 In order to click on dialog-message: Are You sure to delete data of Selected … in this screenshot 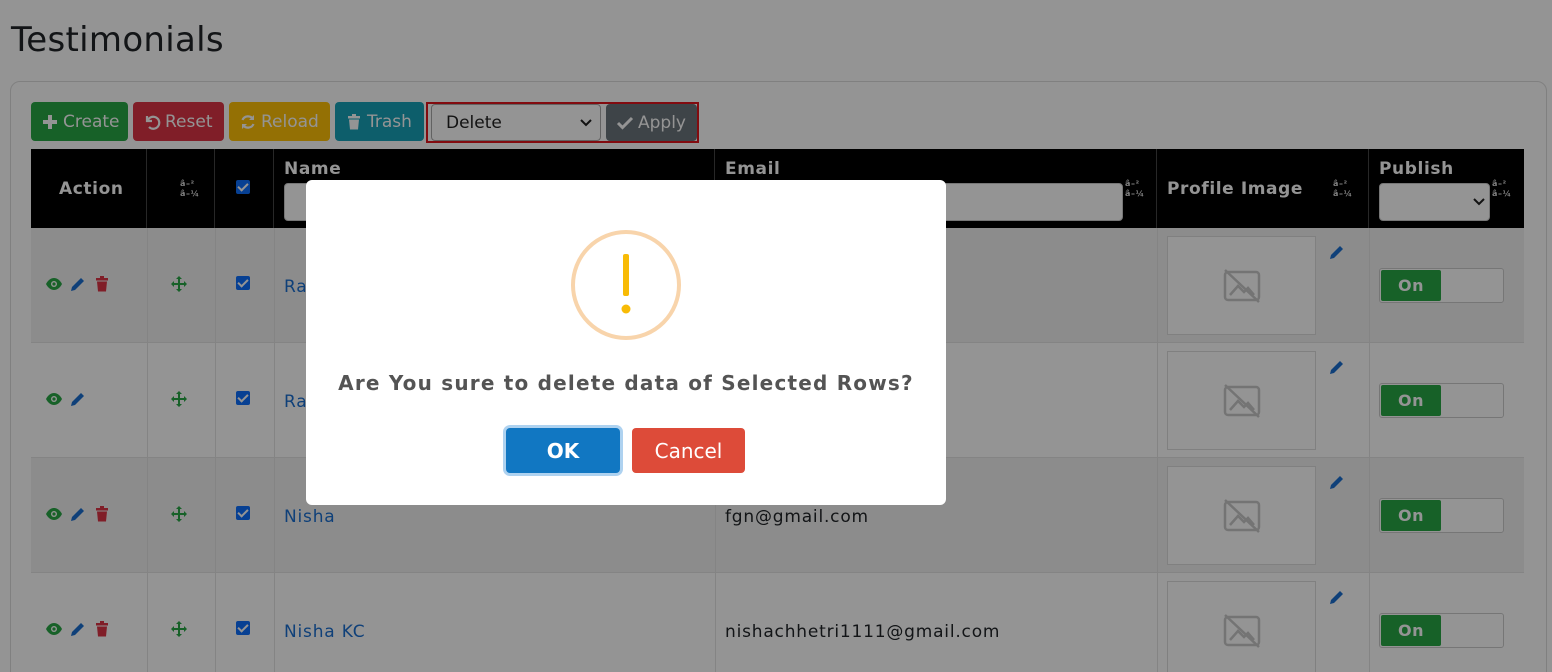, I will do `click(626, 383)`.